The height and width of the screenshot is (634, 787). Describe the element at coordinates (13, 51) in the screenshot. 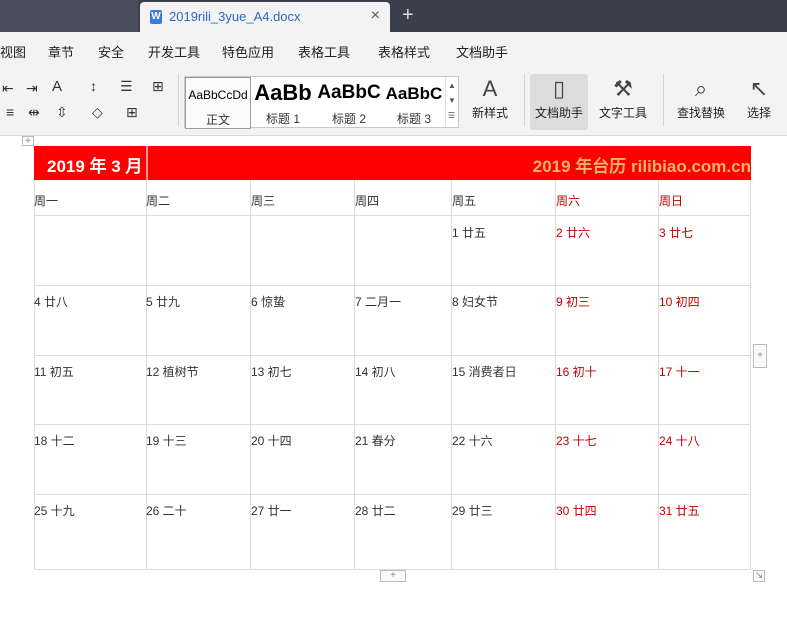

I see `menu-view: 视图` at that location.